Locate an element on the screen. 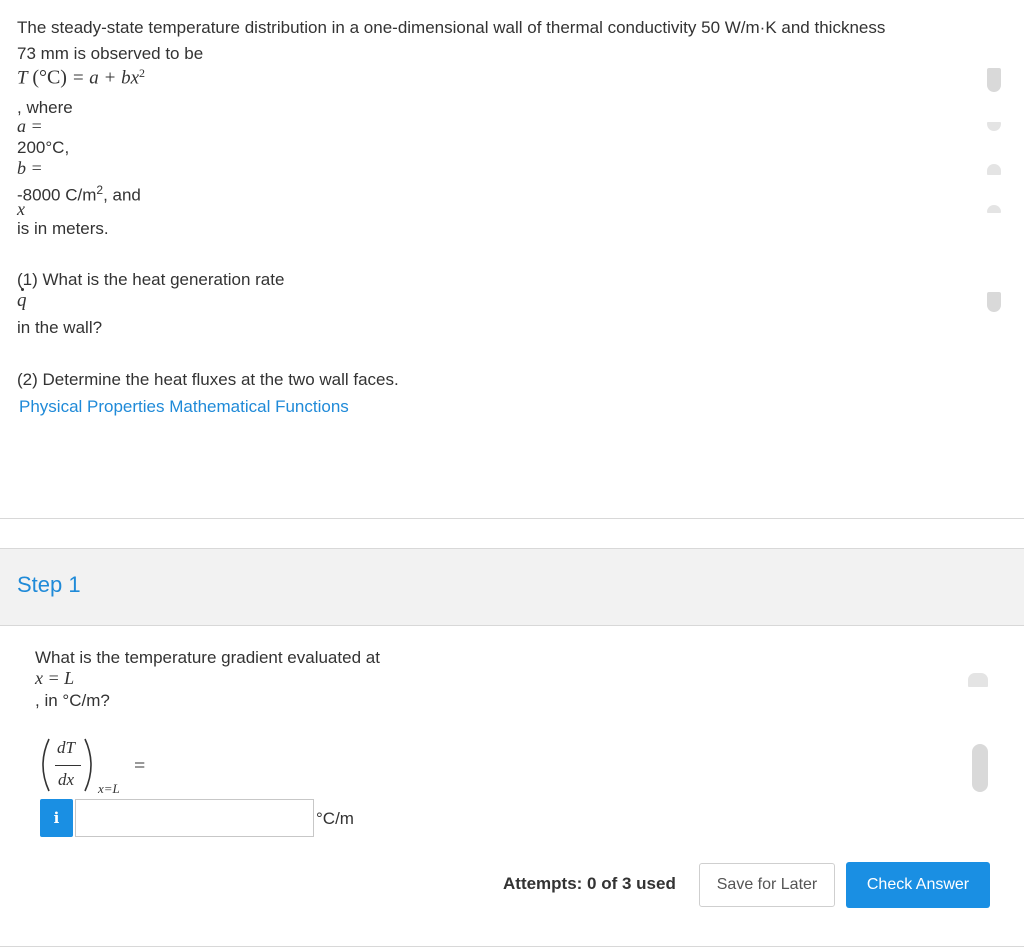 This screenshot has width=1024, height=952. step-question-tail: , in °C/m? is located at coordinates (72, 700).